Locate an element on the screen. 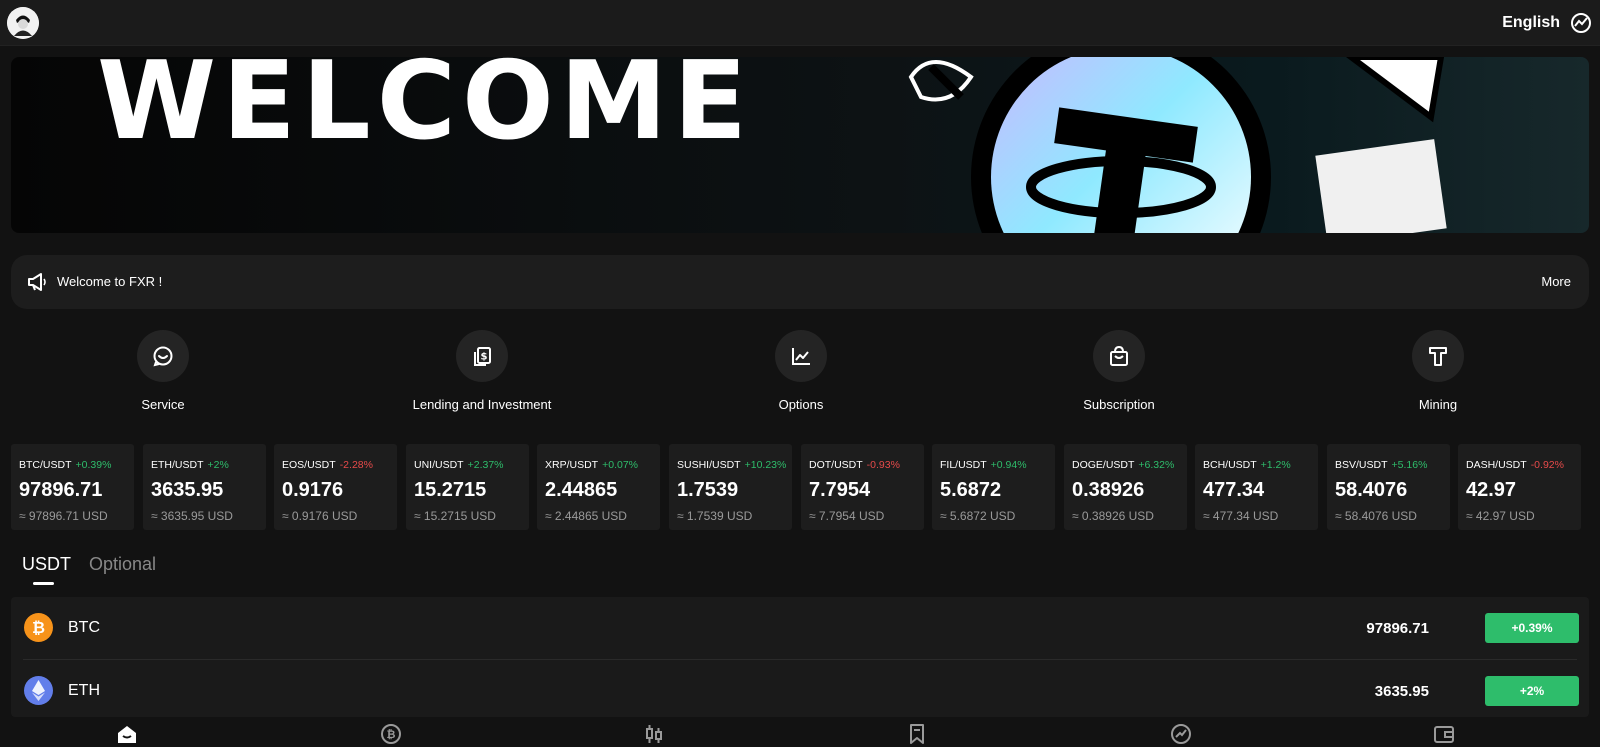 This screenshot has width=1600, height=747. market-row: ETH 3635.95 +2% is located at coordinates (800, 688).